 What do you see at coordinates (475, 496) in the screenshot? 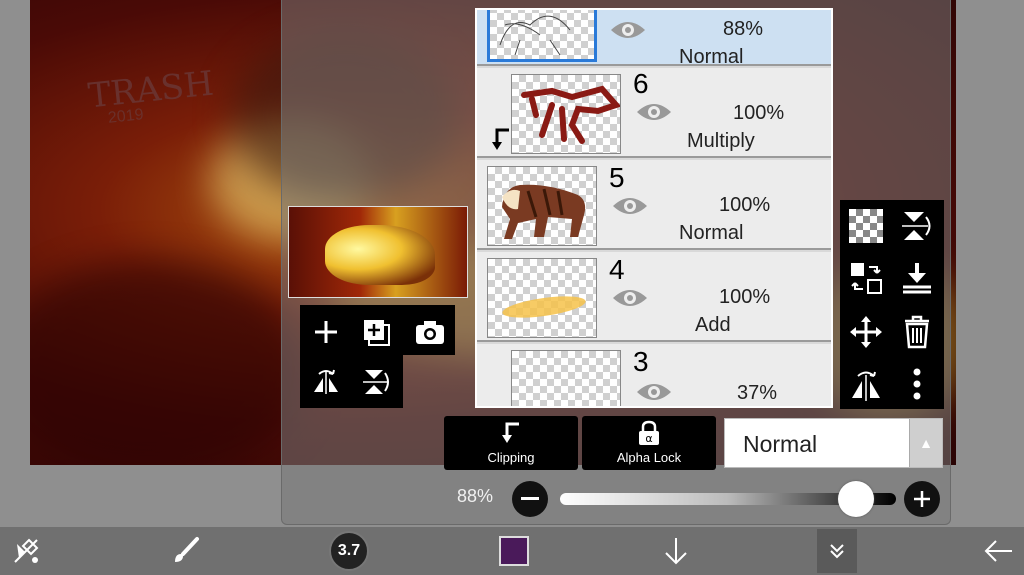
I see `opacity-value-label: 88%` at bounding box center [475, 496].